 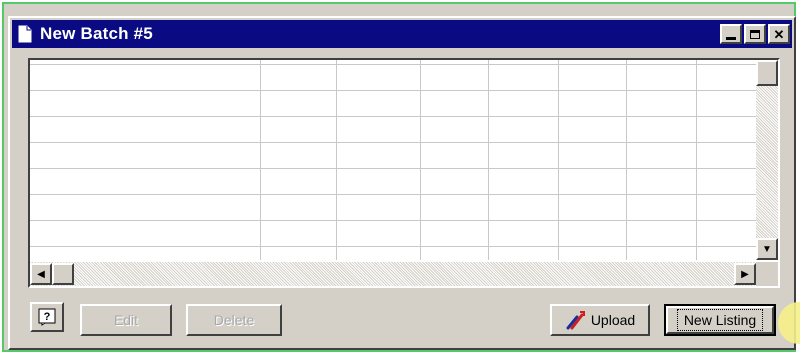 What do you see at coordinates (731, 34) in the screenshot?
I see `minimize-button` at bounding box center [731, 34].